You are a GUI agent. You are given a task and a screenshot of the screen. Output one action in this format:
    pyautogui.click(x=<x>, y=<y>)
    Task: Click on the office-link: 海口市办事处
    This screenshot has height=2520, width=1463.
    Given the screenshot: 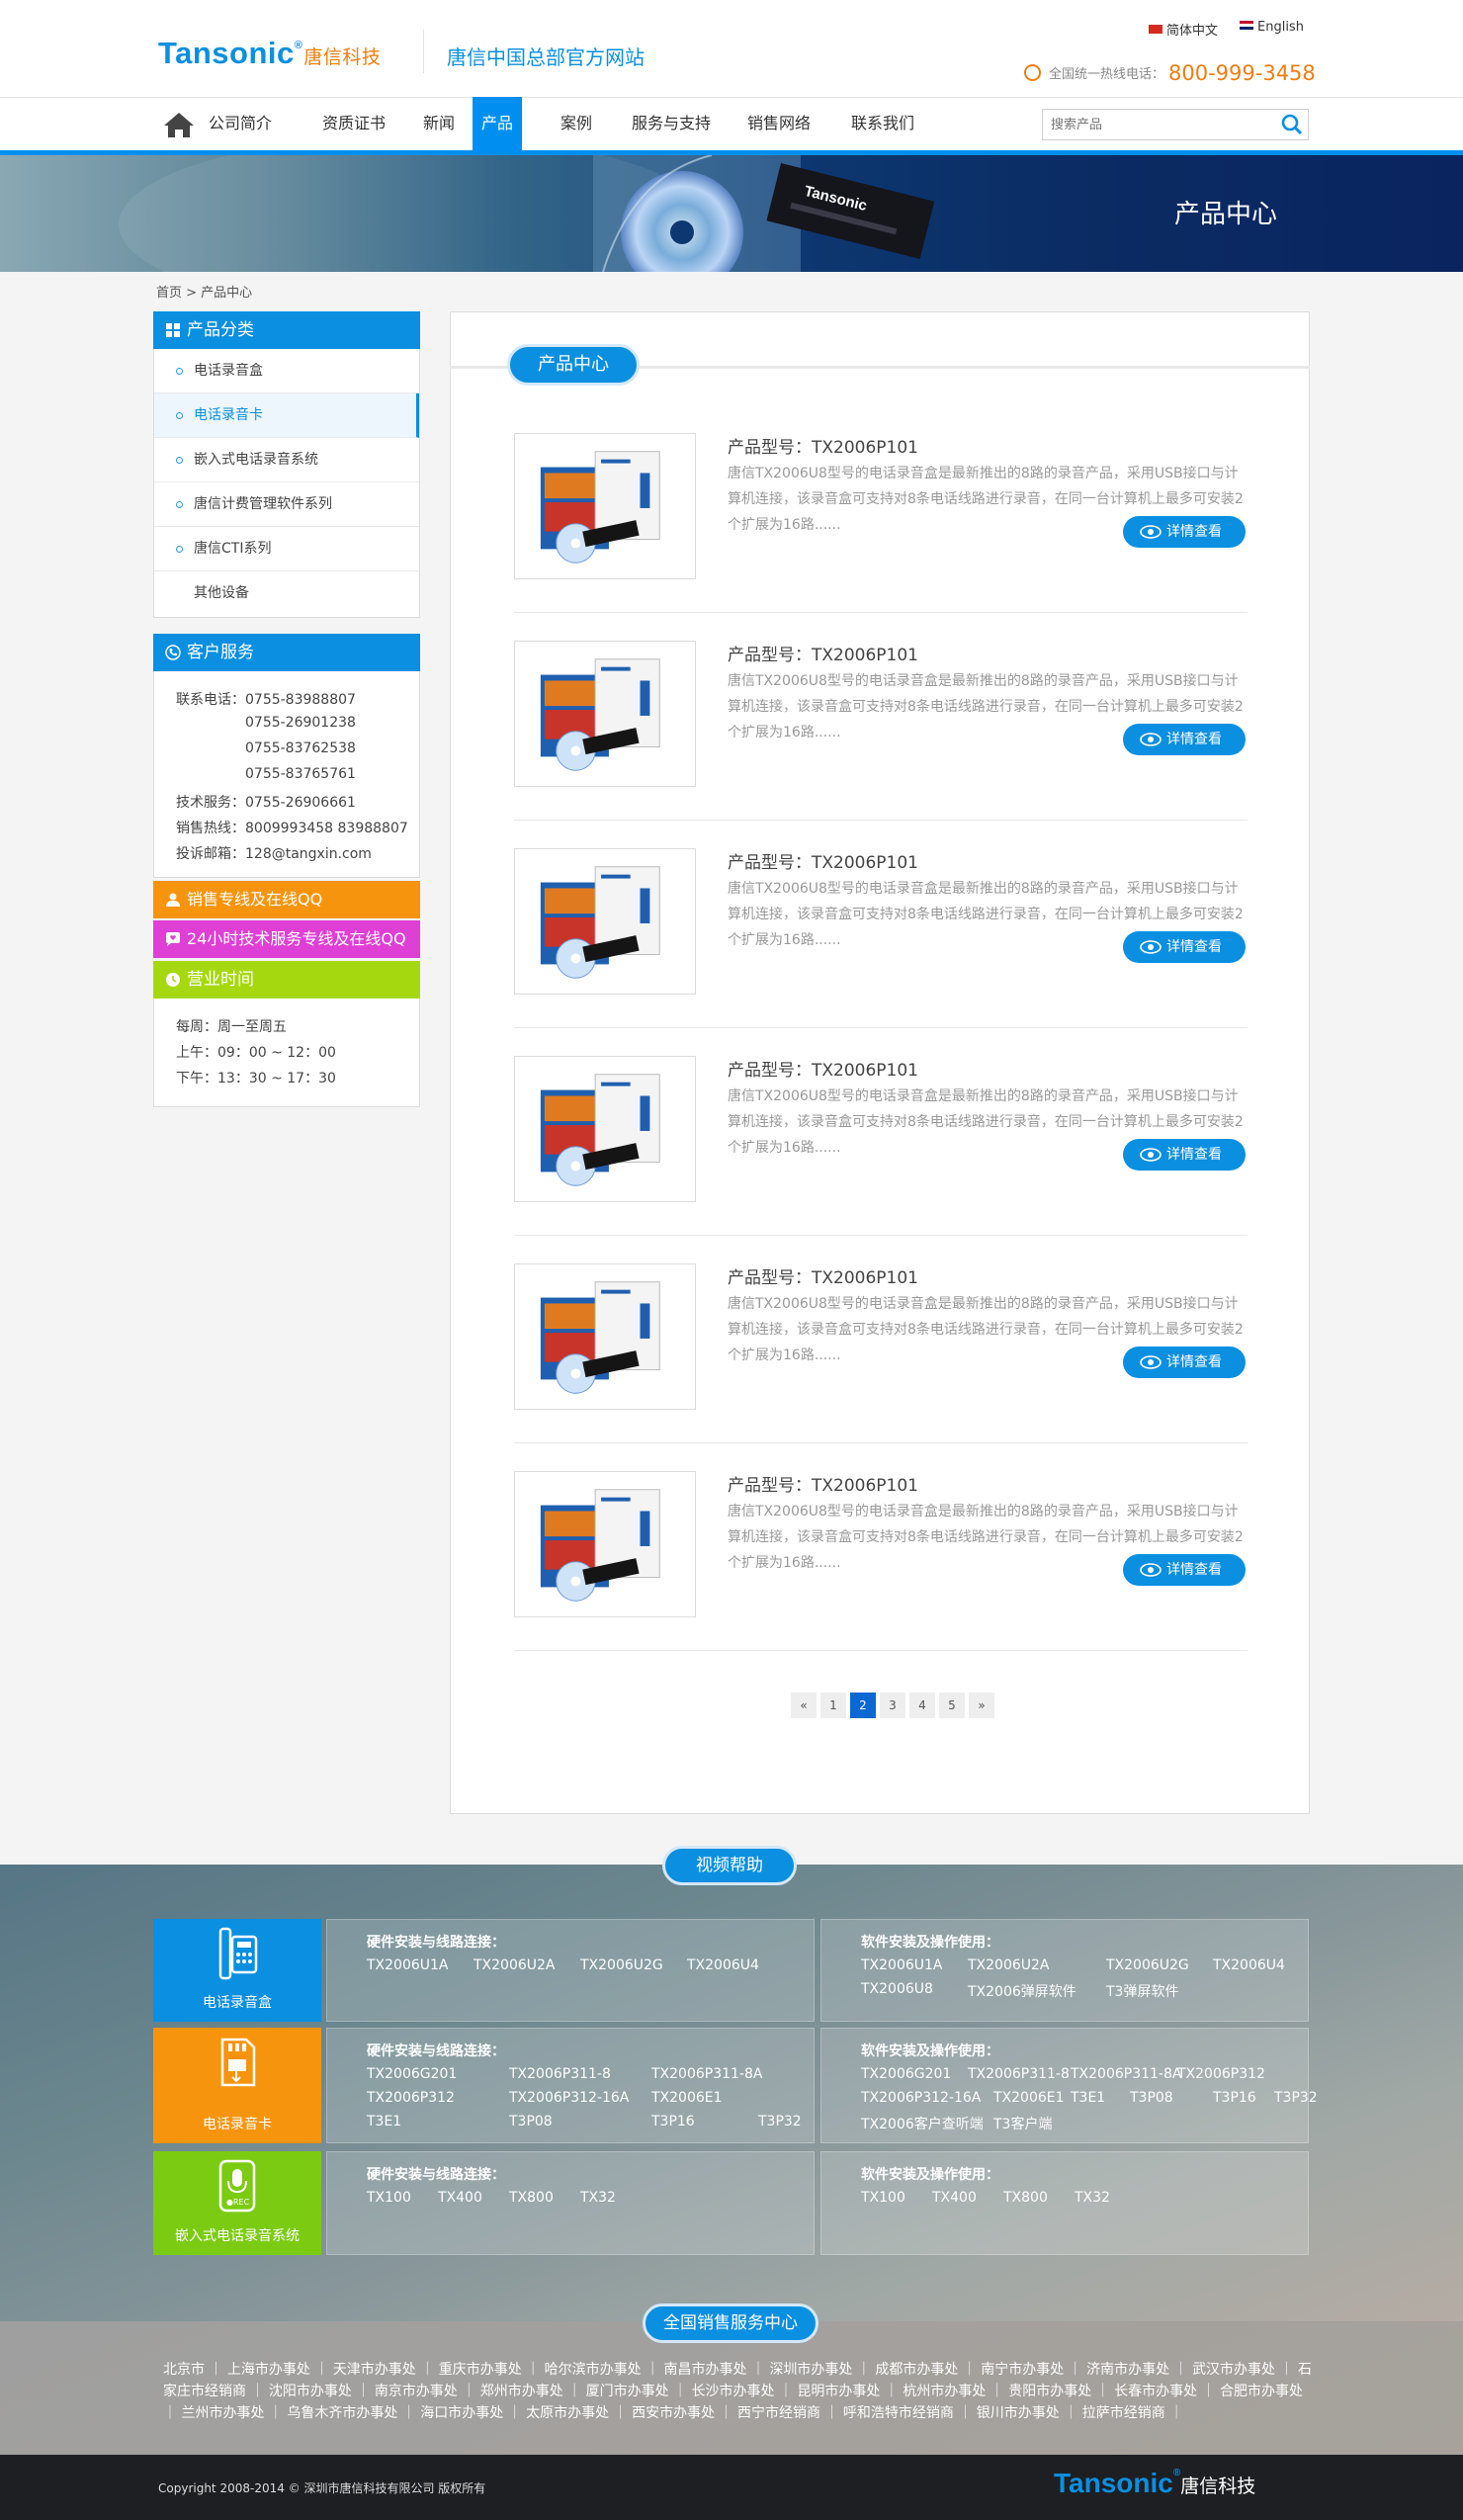 What is the action you would take?
    pyautogui.click(x=461, y=2413)
    